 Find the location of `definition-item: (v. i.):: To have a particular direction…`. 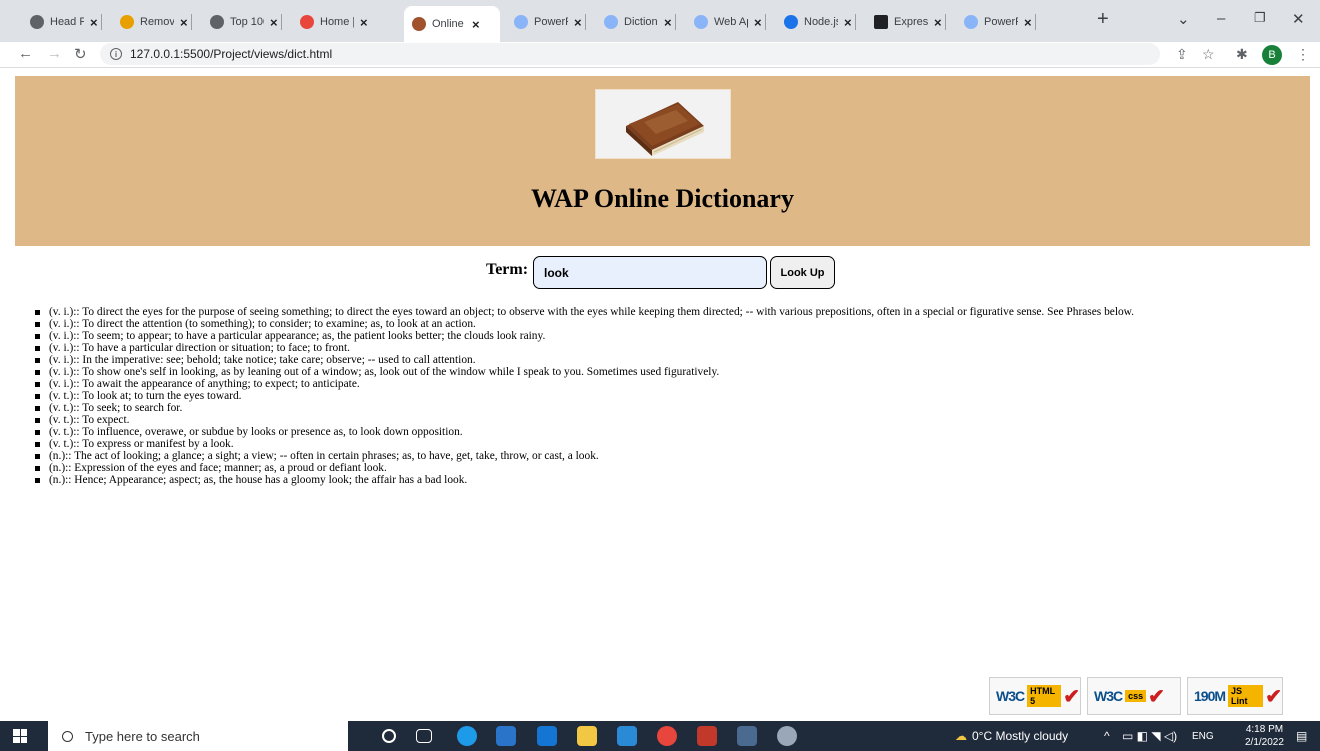

definition-item: (v. i.):: To have a particular direction… is located at coordinates (672, 348).